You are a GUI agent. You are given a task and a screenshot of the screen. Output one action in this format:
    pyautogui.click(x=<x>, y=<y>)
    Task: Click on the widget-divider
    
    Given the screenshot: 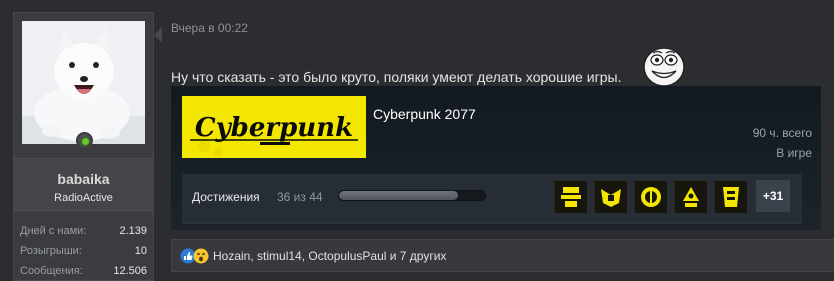 What is the action you would take?
    pyautogui.click(x=492, y=223)
    